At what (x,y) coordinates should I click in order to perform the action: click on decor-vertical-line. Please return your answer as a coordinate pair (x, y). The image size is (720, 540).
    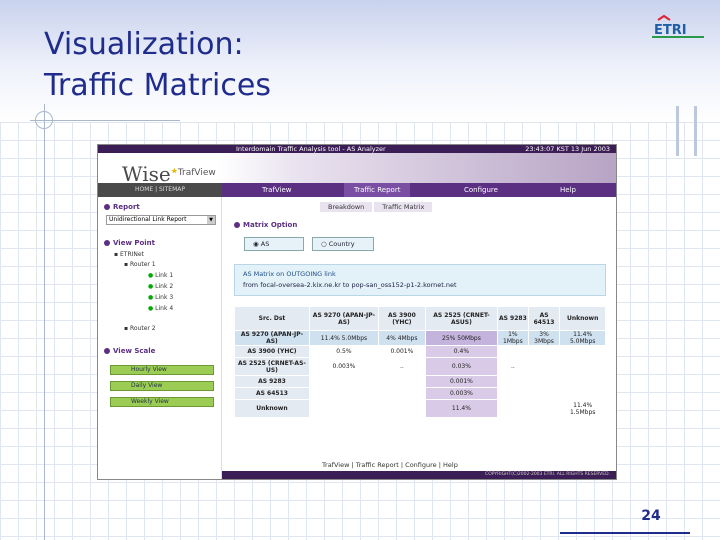
    Looking at the image, I should click on (44, 322).